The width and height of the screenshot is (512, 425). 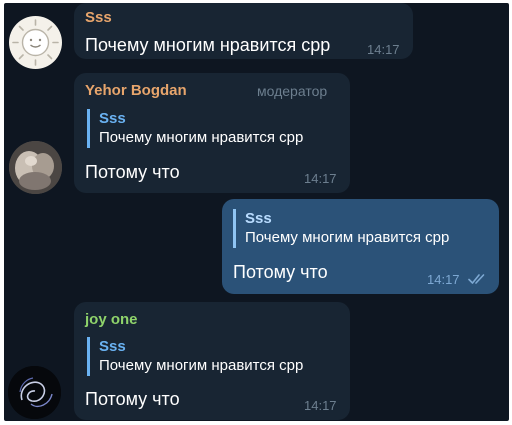 I want to click on avatar-yehor-bogdan, so click(x=35, y=167).